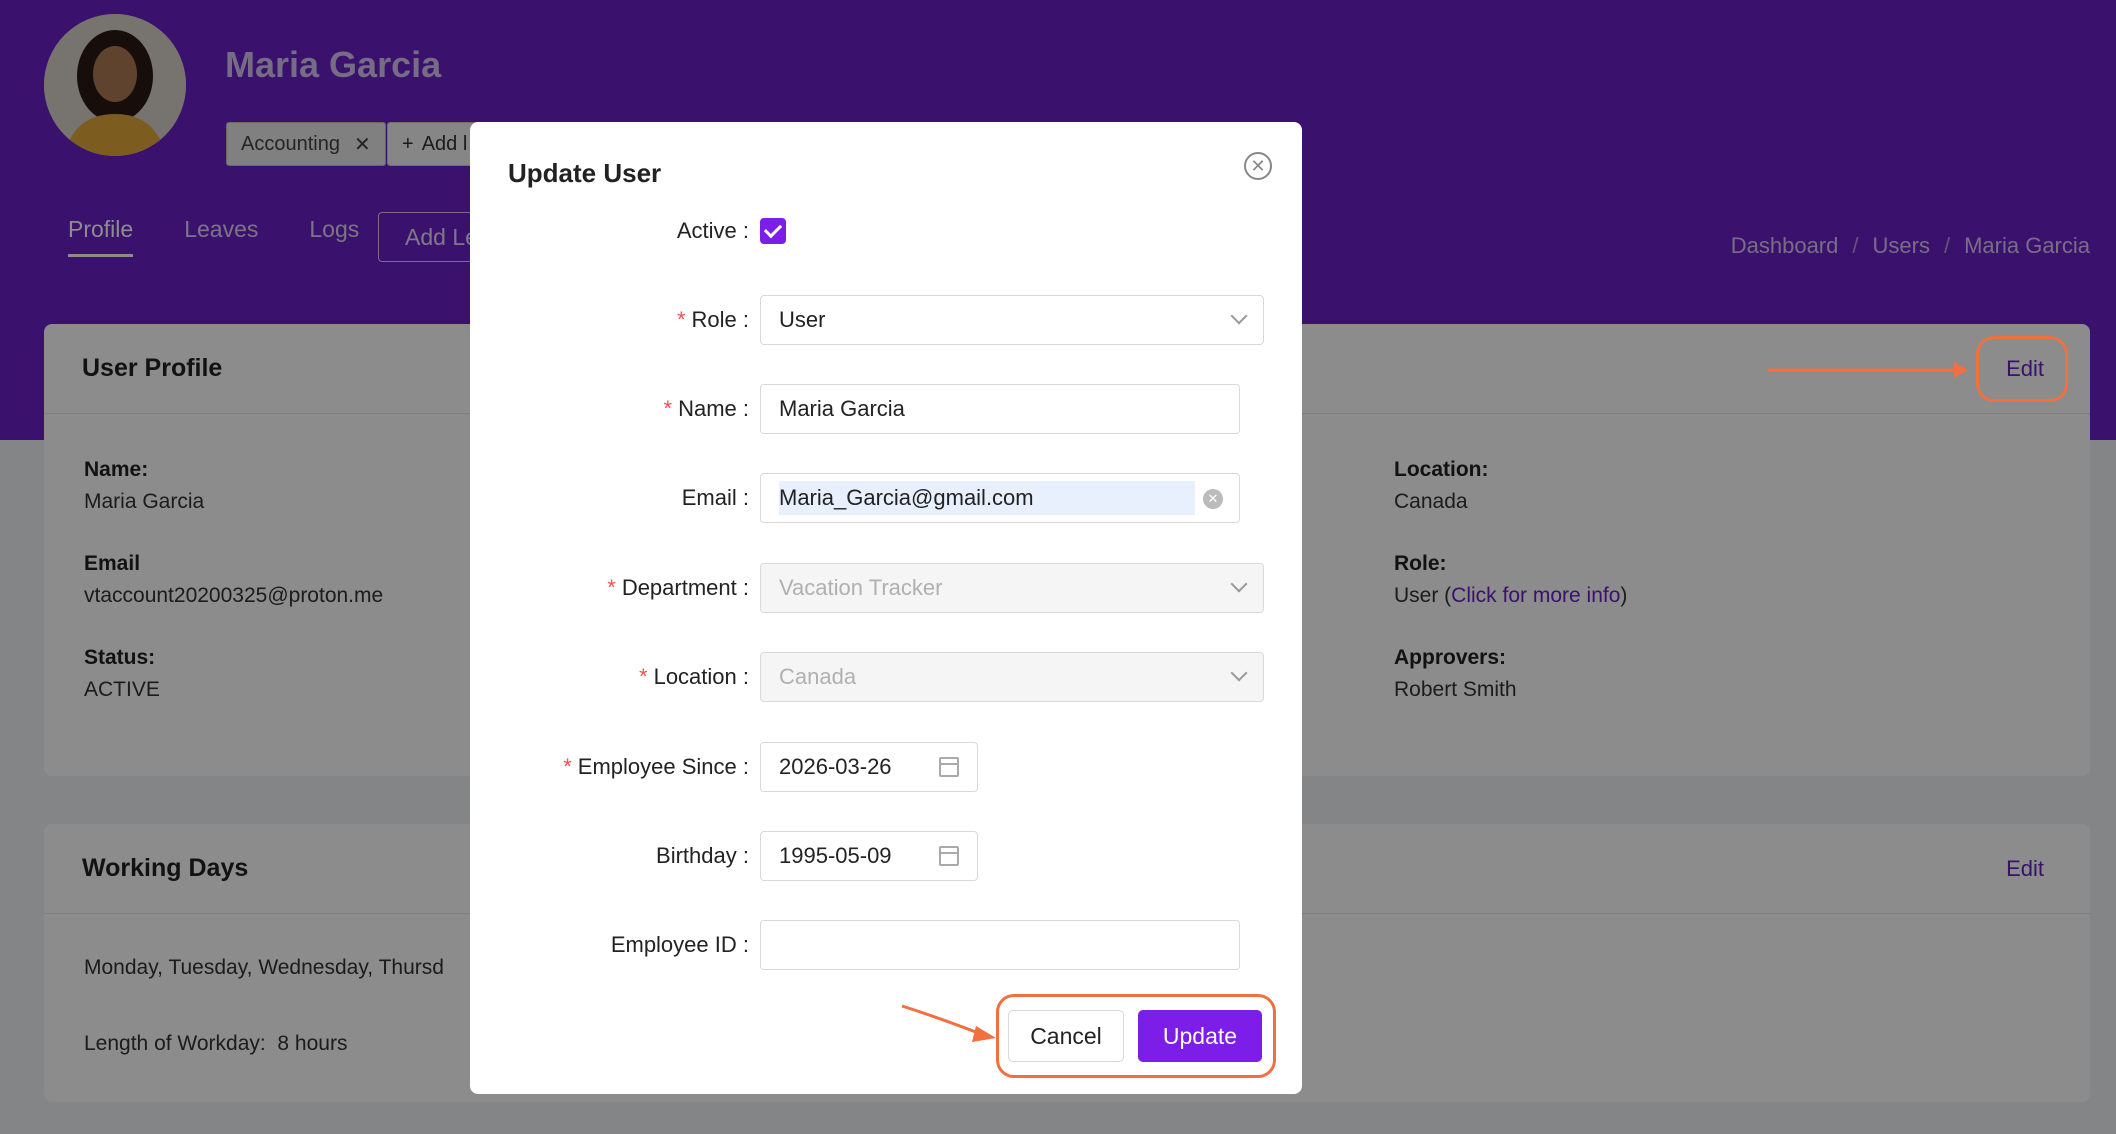  I want to click on department-select-value: Vacation Tracker, so click(861, 587).